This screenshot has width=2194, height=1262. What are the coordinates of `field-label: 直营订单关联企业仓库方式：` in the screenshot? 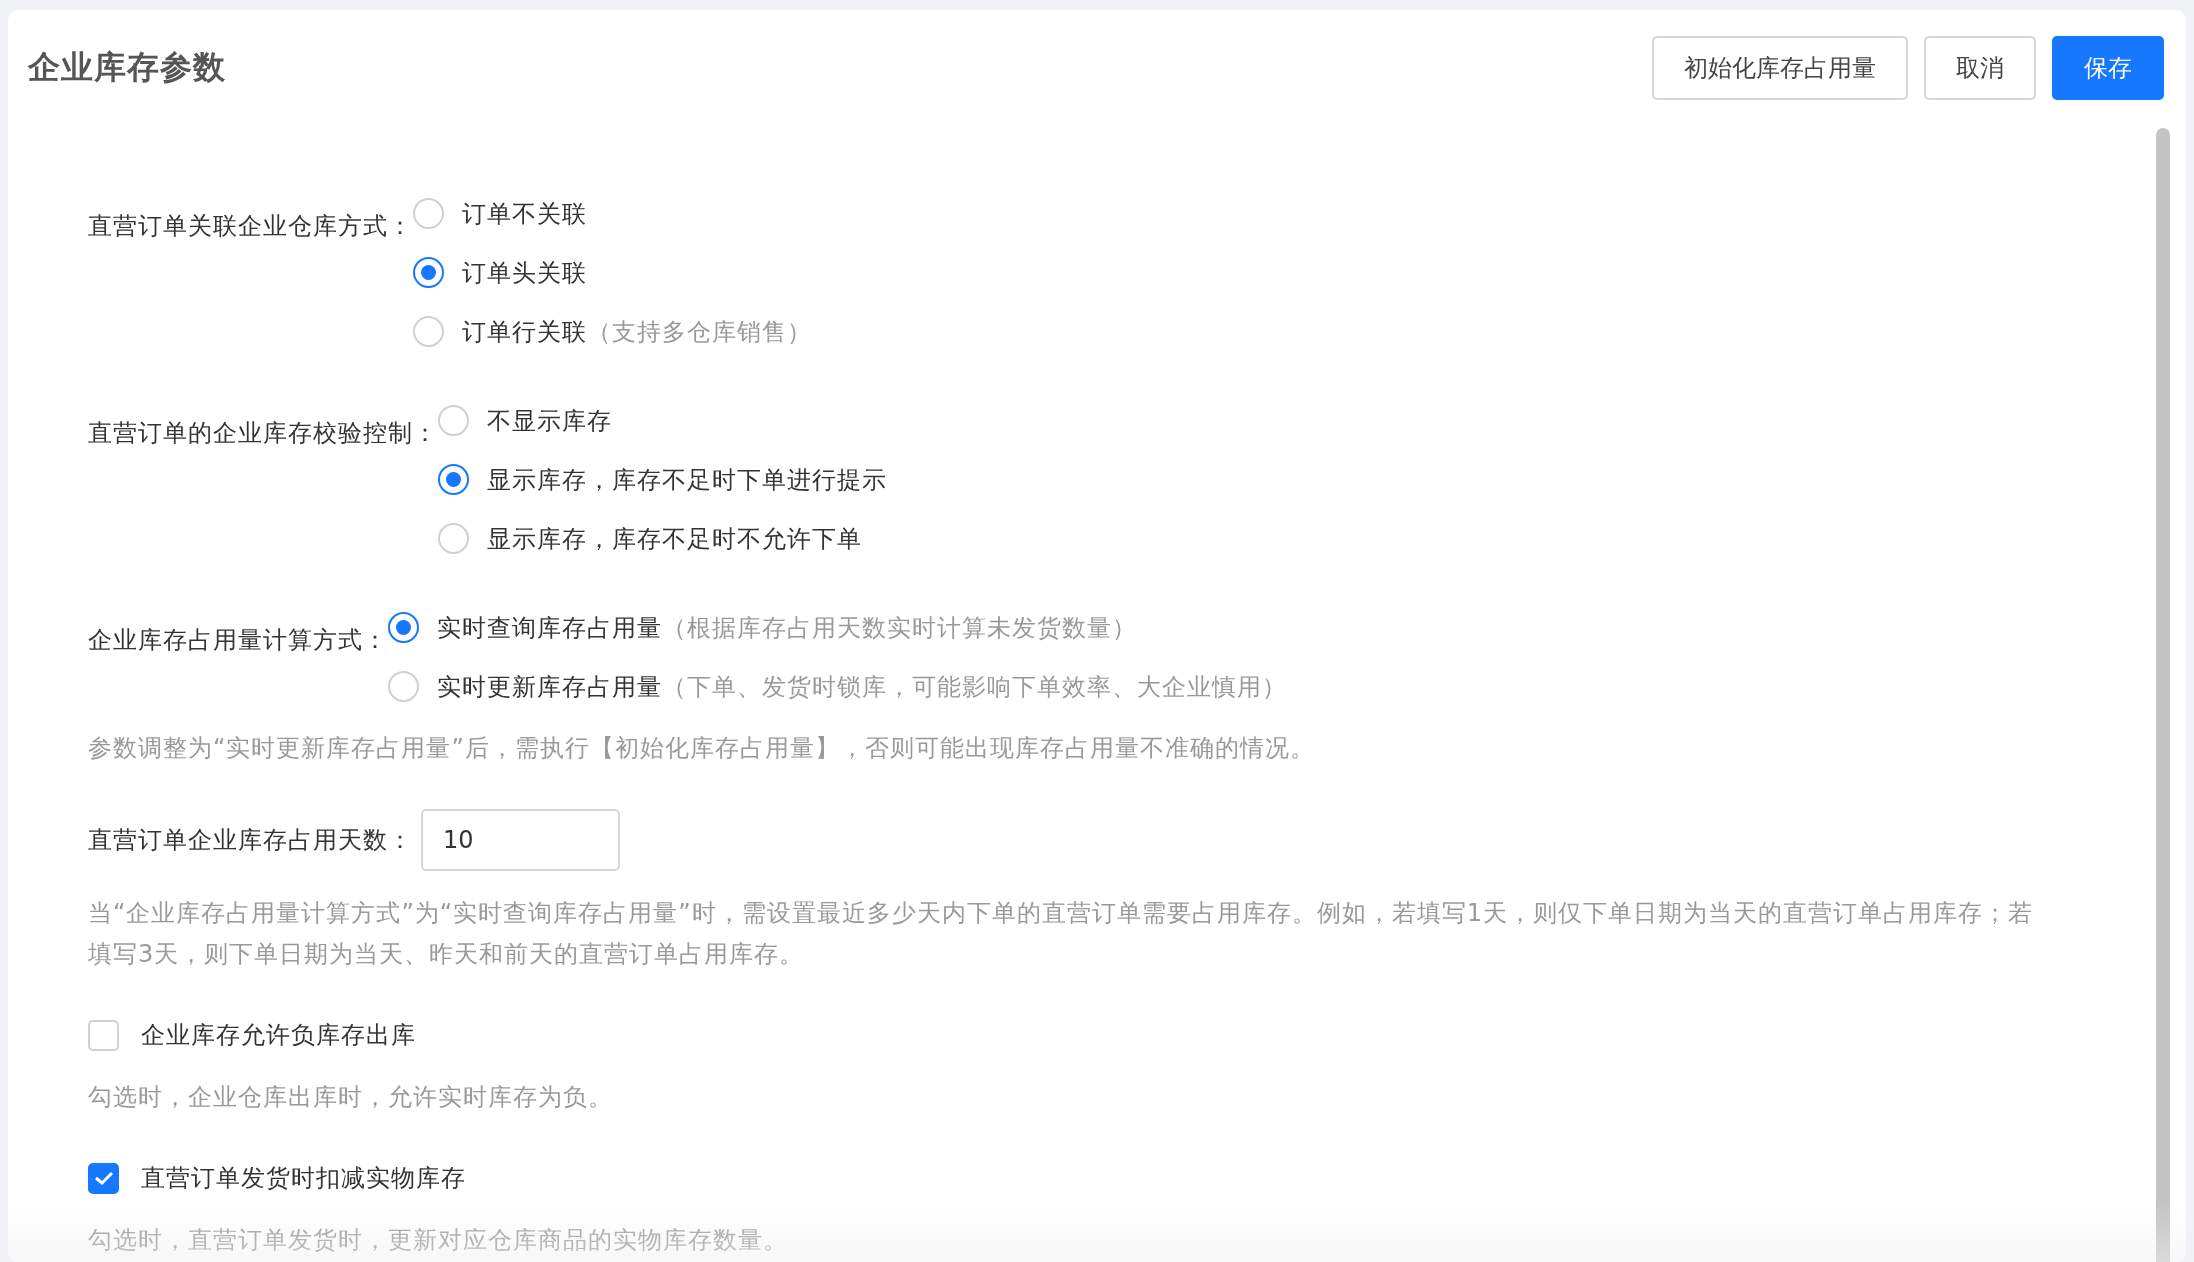 It's located at (250, 226).